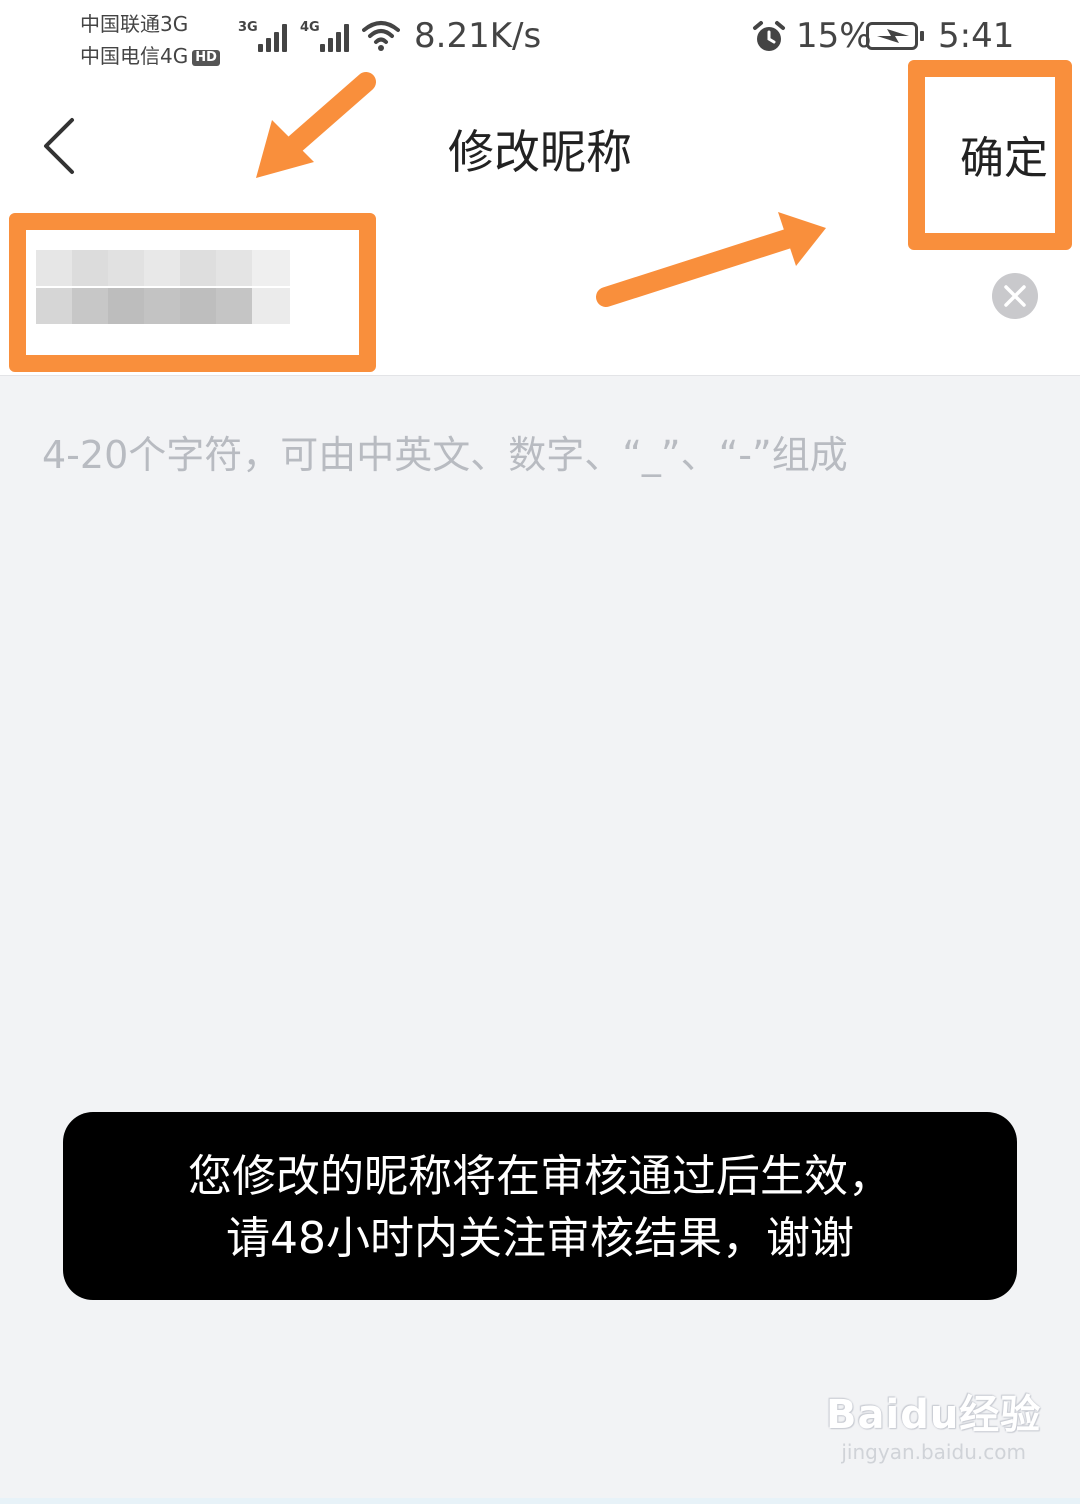 This screenshot has width=1080, height=1504. What do you see at coordinates (316, 125) in the screenshot?
I see `arrow-to-input-icon` at bounding box center [316, 125].